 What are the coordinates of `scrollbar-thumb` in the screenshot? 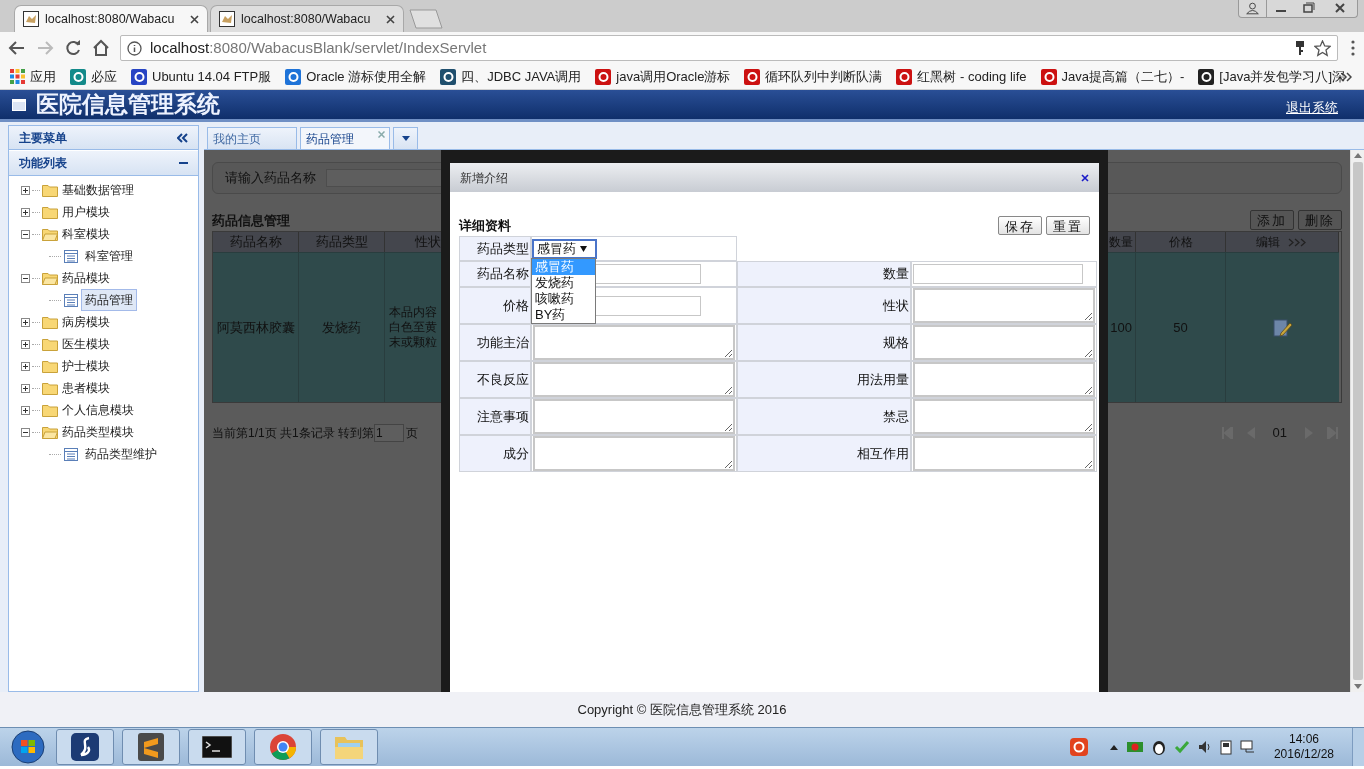 It's located at (1357, 421).